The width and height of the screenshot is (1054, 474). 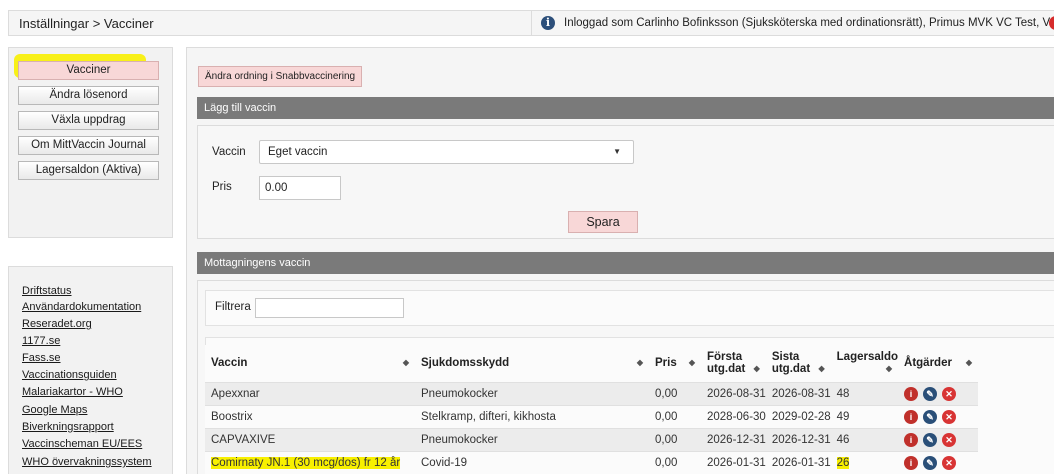 I want to click on cell-vaccine: Boostrix, so click(x=310, y=416).